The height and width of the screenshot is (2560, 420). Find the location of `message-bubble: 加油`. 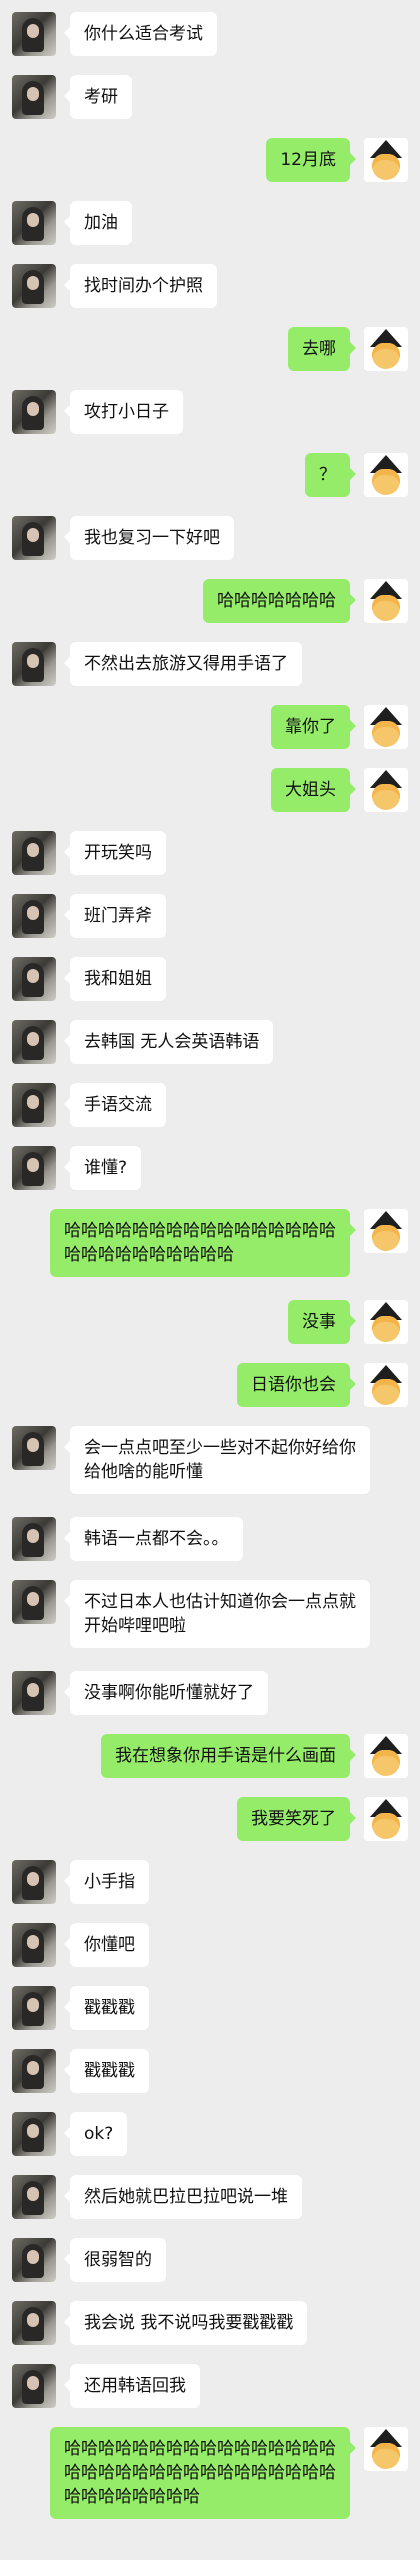

message-bubble: 加油 is located at coordinates (98, 223).